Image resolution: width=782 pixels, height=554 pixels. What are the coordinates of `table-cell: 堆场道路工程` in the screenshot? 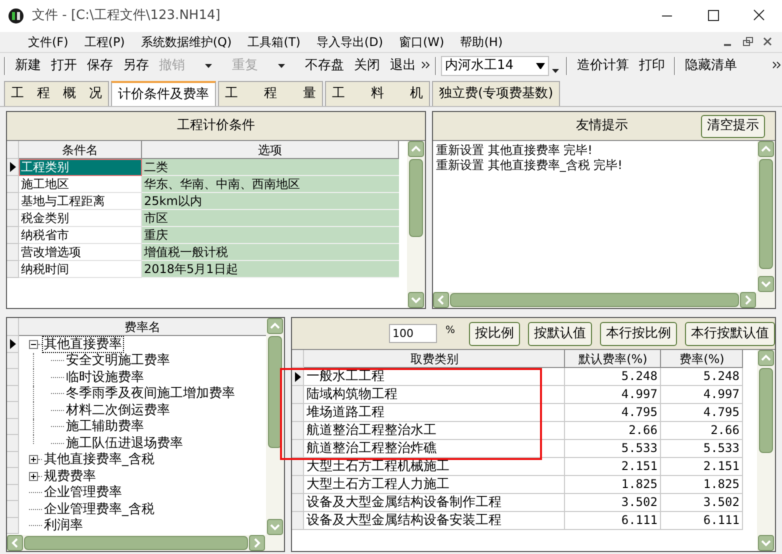 It's located at (435, 413).